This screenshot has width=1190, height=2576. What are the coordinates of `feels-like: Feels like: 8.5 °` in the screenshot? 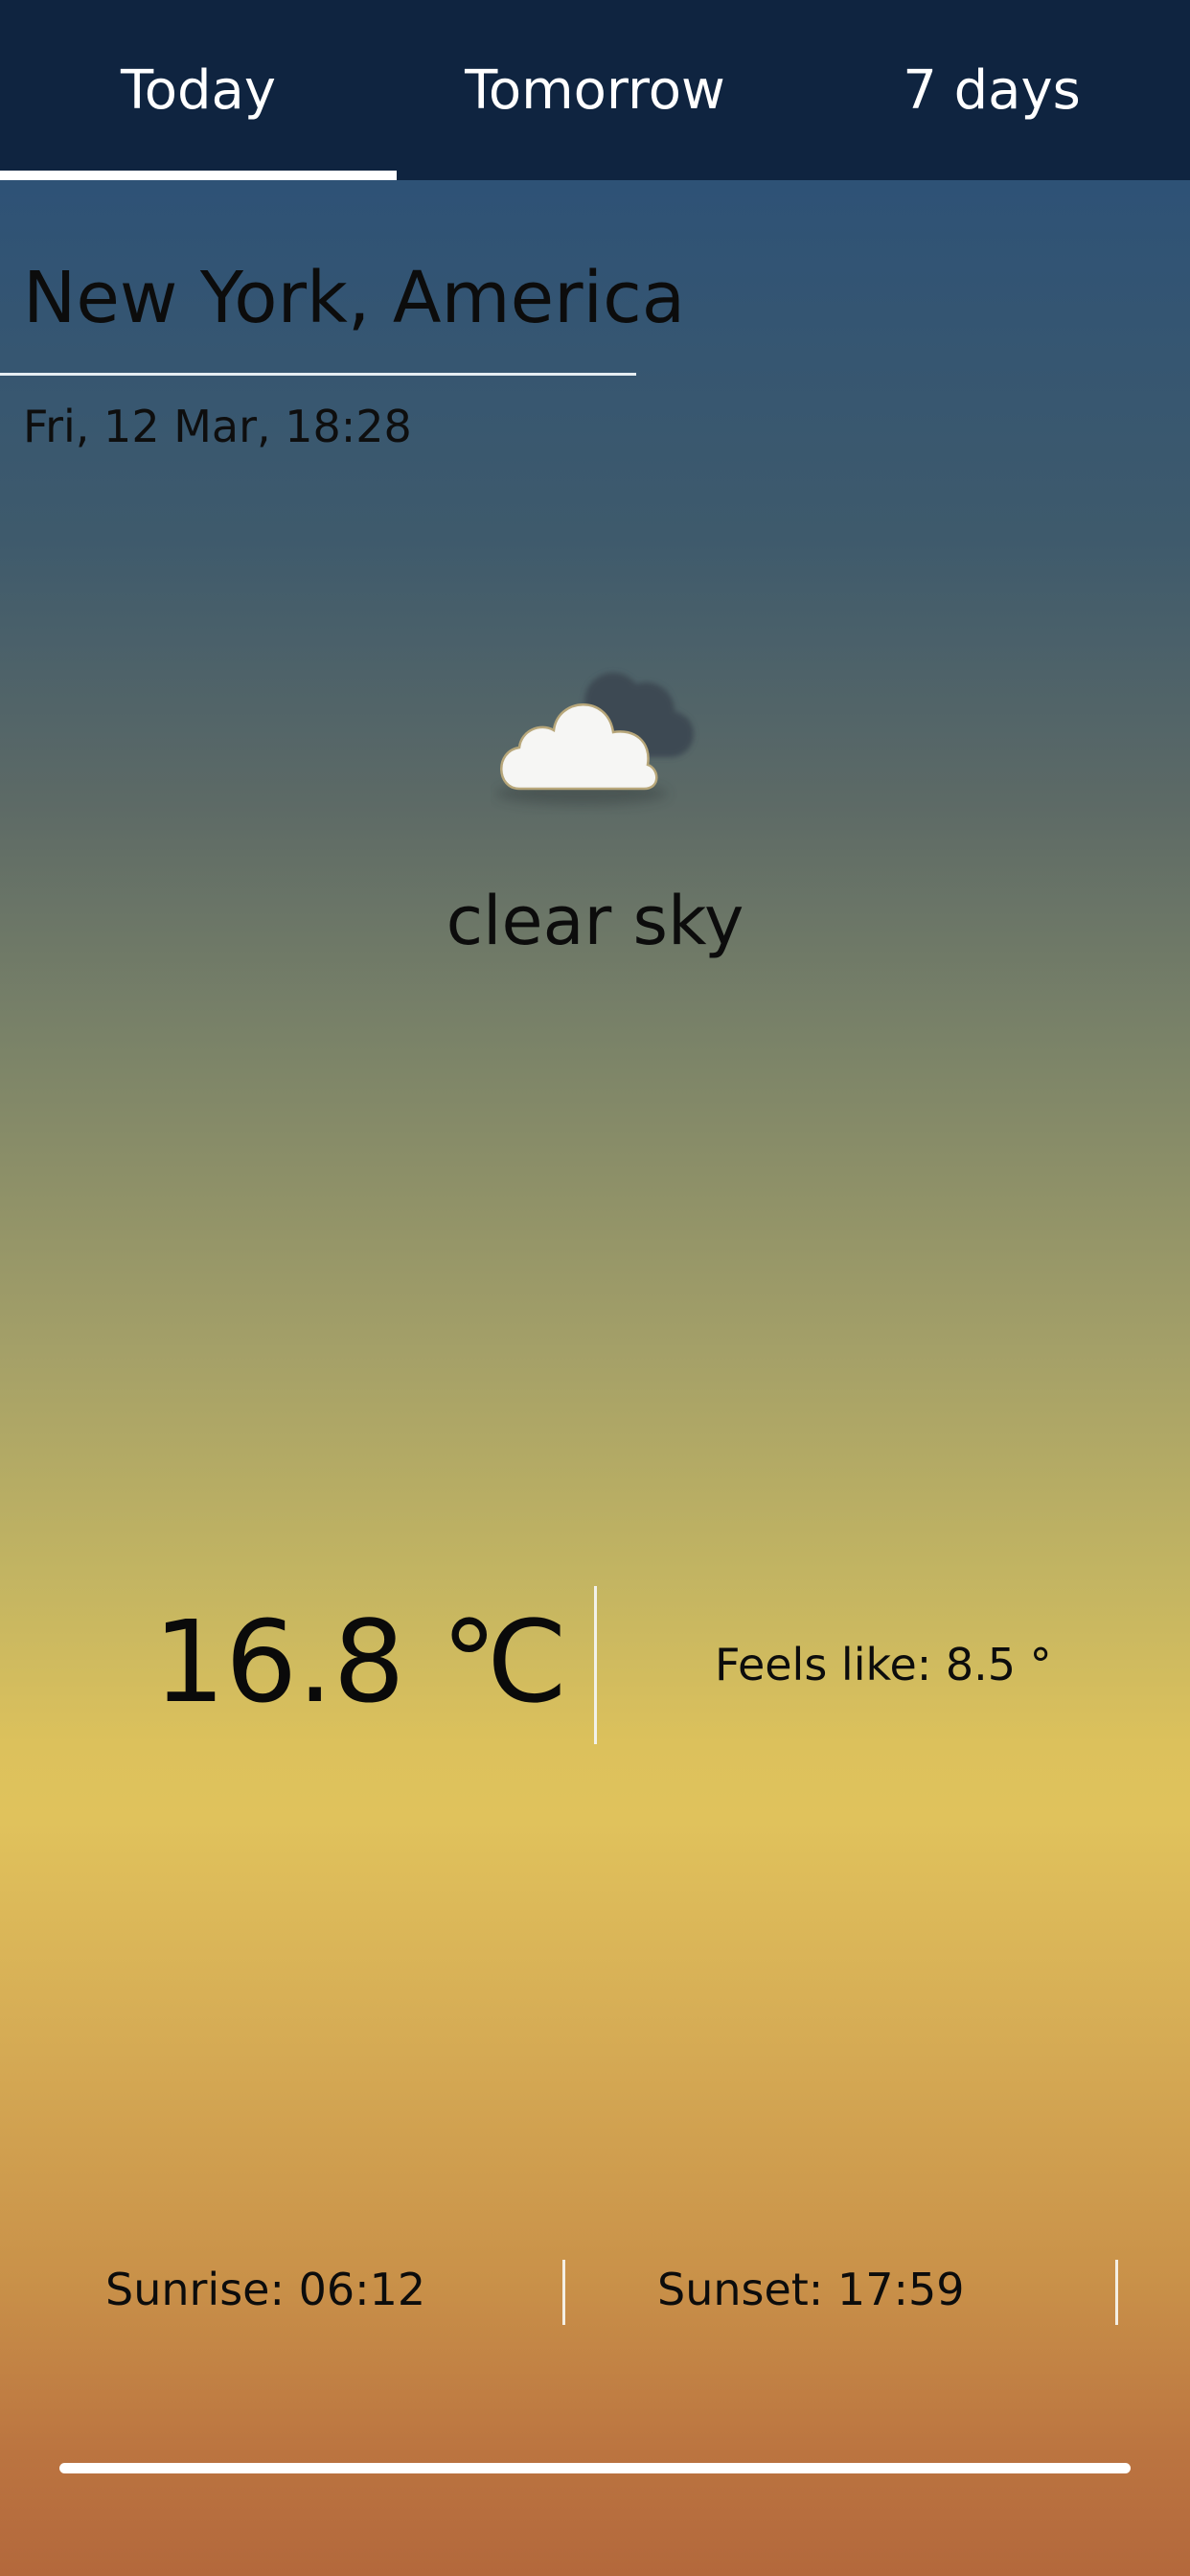 It's located at (884, 1664).